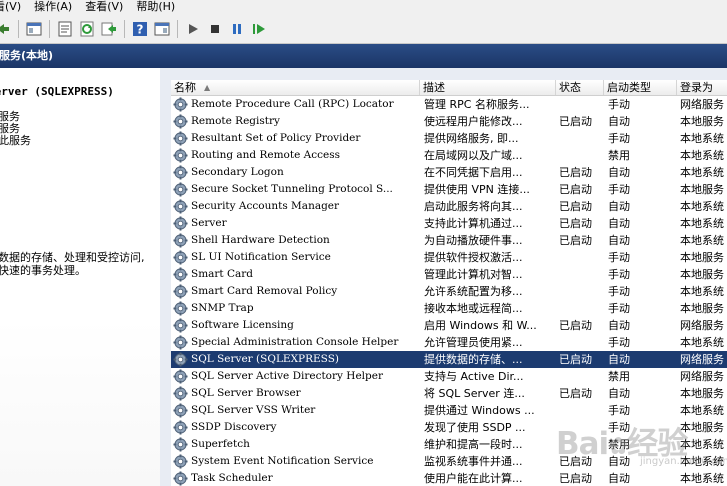  I want to click on column-header-logon-as-label: 登录为, so click(696, 87).